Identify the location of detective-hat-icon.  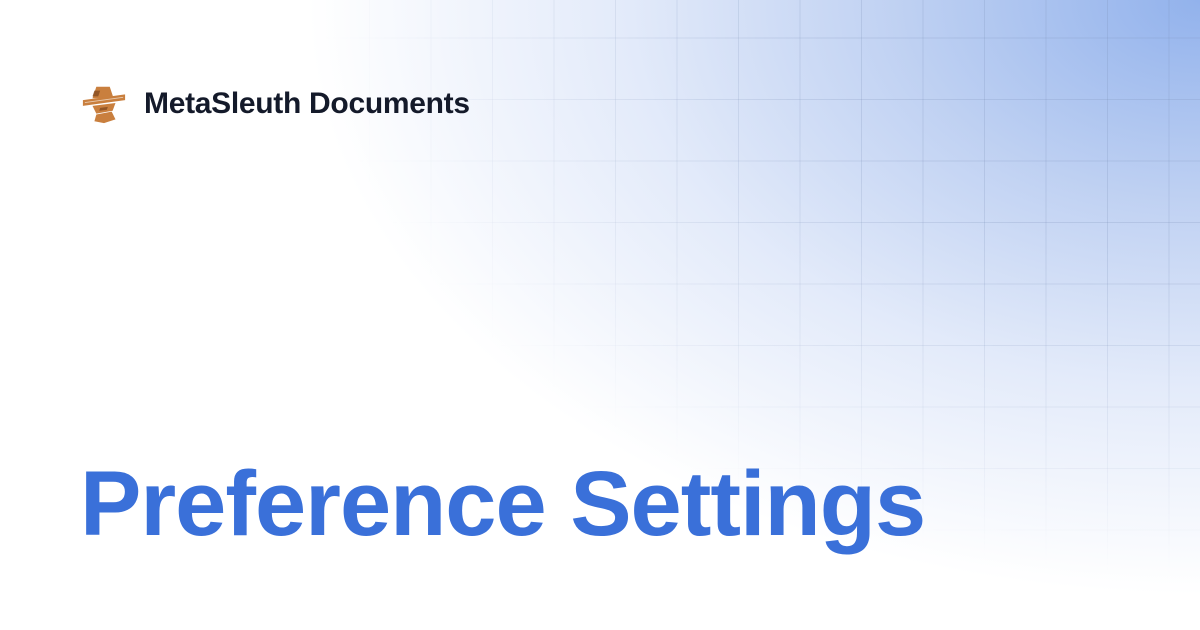
(104, 105).